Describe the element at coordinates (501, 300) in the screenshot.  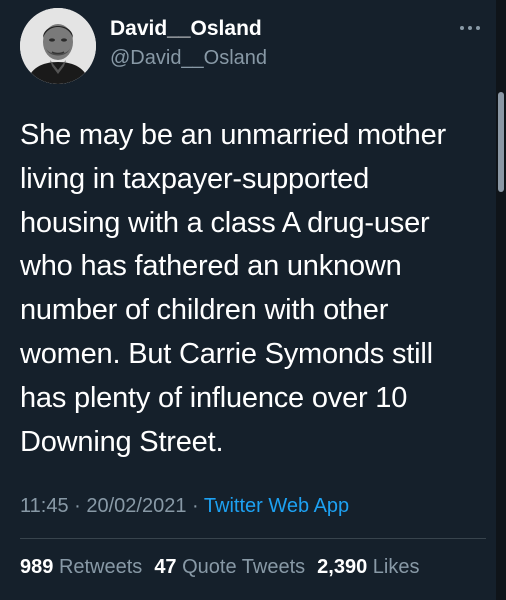
I see `scrollbar-track` at that location.